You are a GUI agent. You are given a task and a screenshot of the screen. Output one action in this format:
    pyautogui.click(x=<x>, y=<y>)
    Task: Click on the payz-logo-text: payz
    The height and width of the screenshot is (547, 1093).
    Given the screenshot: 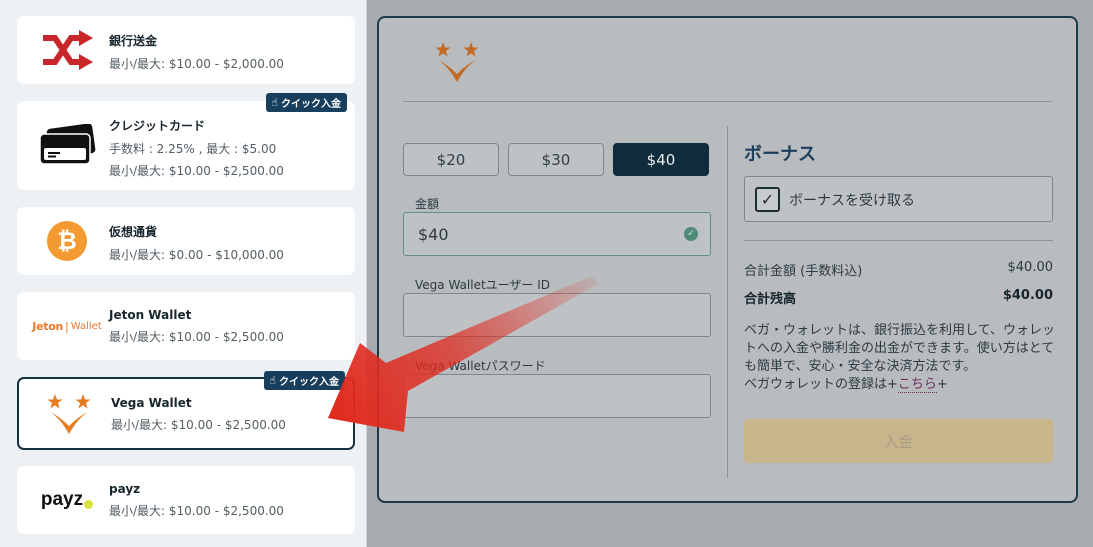 What is the action you would take?
    pyautogui.click(x=62, y=499)
    